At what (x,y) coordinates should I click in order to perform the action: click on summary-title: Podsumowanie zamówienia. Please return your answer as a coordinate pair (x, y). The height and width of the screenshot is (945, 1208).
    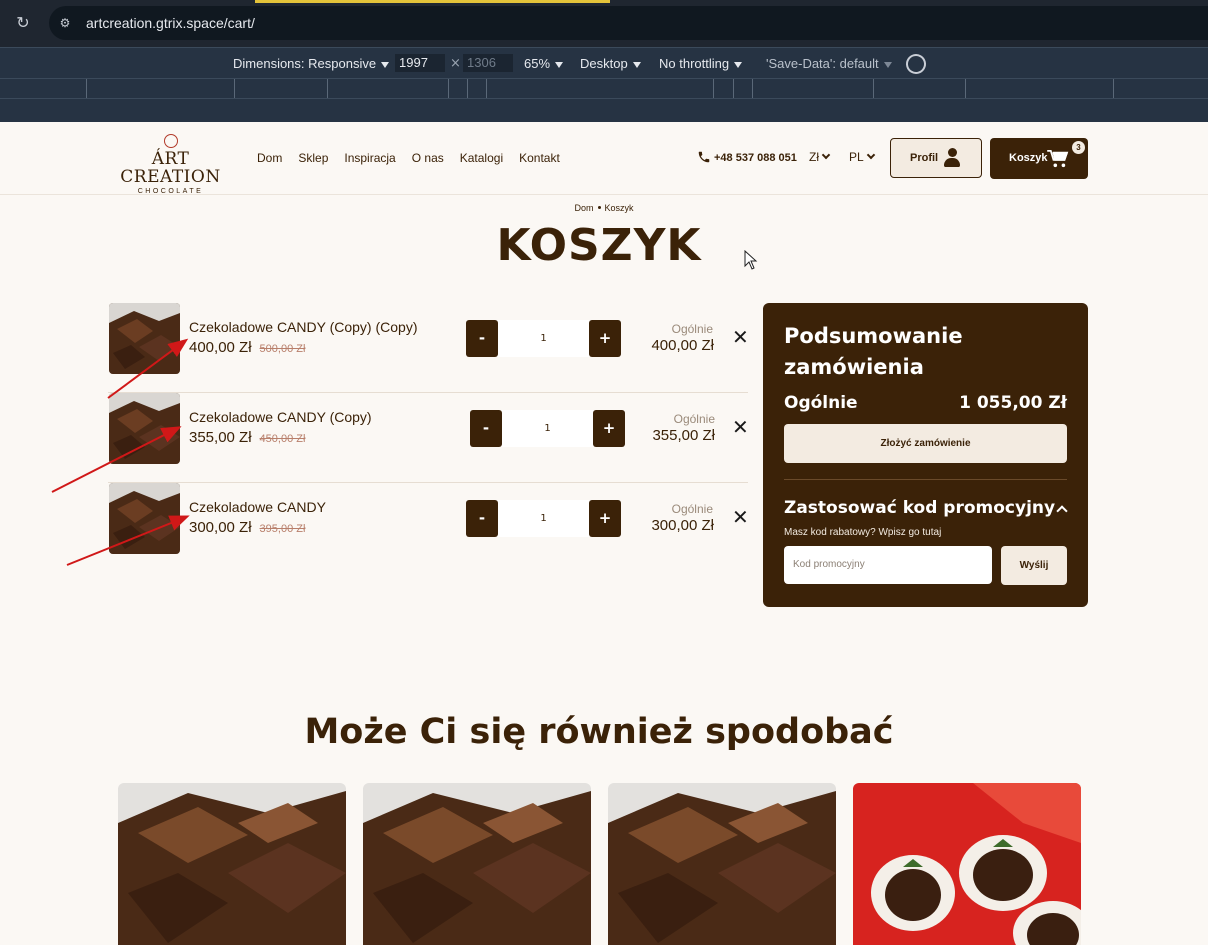
    Looking at the image, I should click on (873, 351).